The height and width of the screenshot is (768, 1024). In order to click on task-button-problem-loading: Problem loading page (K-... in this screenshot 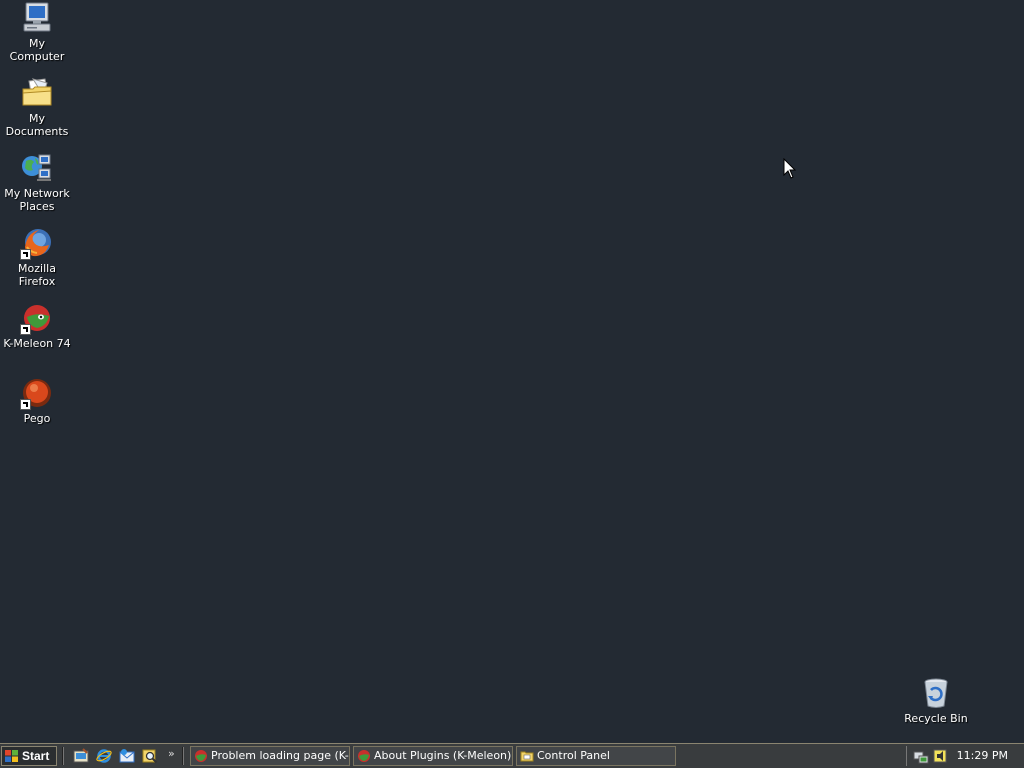, I will do `click(270, 756)`.